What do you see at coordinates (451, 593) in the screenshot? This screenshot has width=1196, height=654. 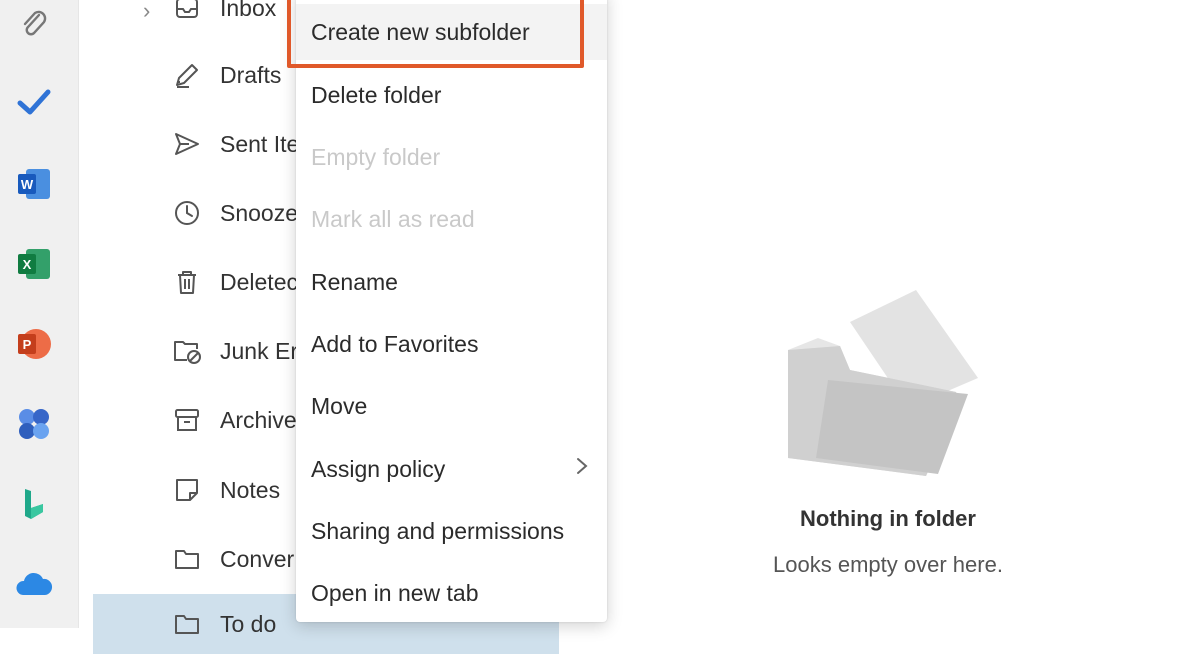 I see `menu-item-open-new-tab: Open in new tab` at bounding box center [451, 593].